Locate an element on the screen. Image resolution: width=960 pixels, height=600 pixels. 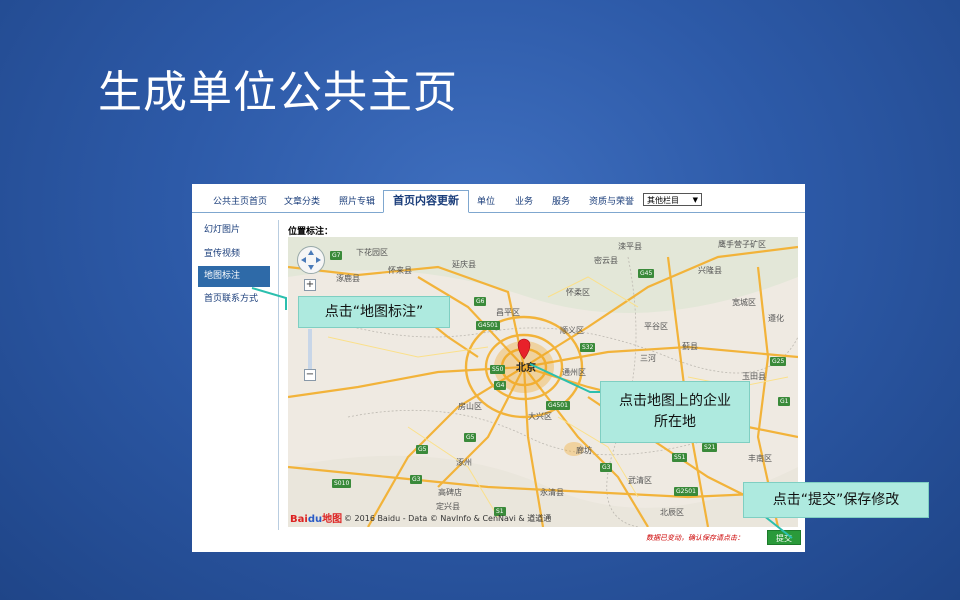
zoom-out-button: − is located at coordinates (310, 375).